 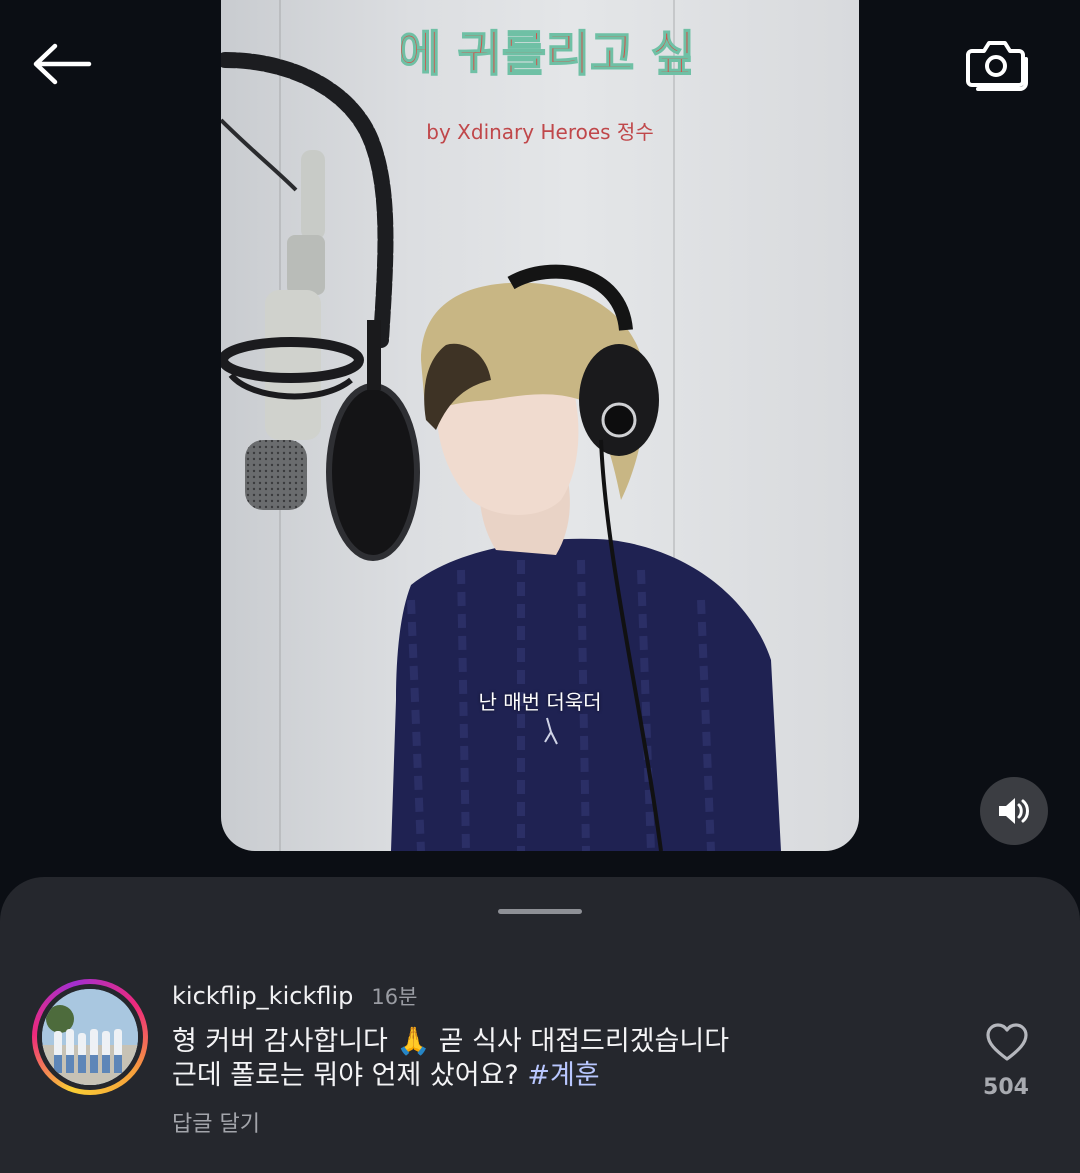 I want to click on comment-like-button, so click(x=1007, y=1042).